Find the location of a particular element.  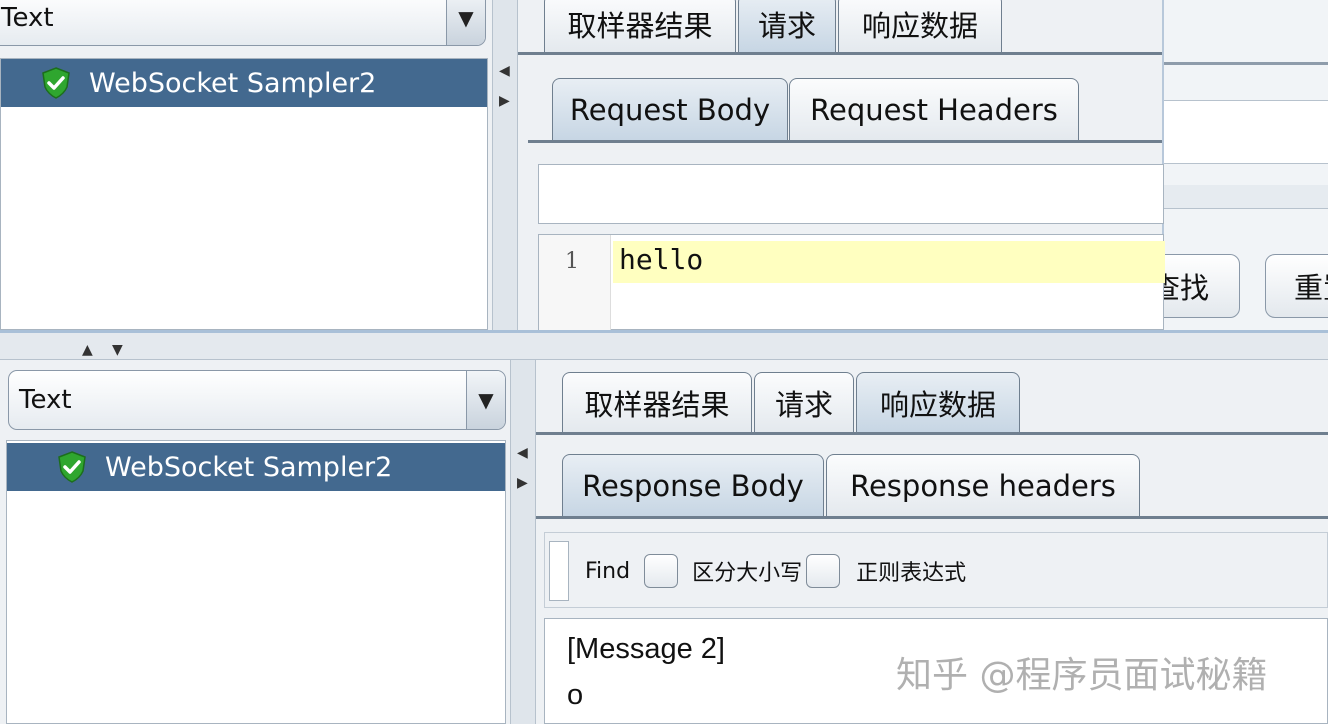

top-search-field is located at coordinates (851, 194).